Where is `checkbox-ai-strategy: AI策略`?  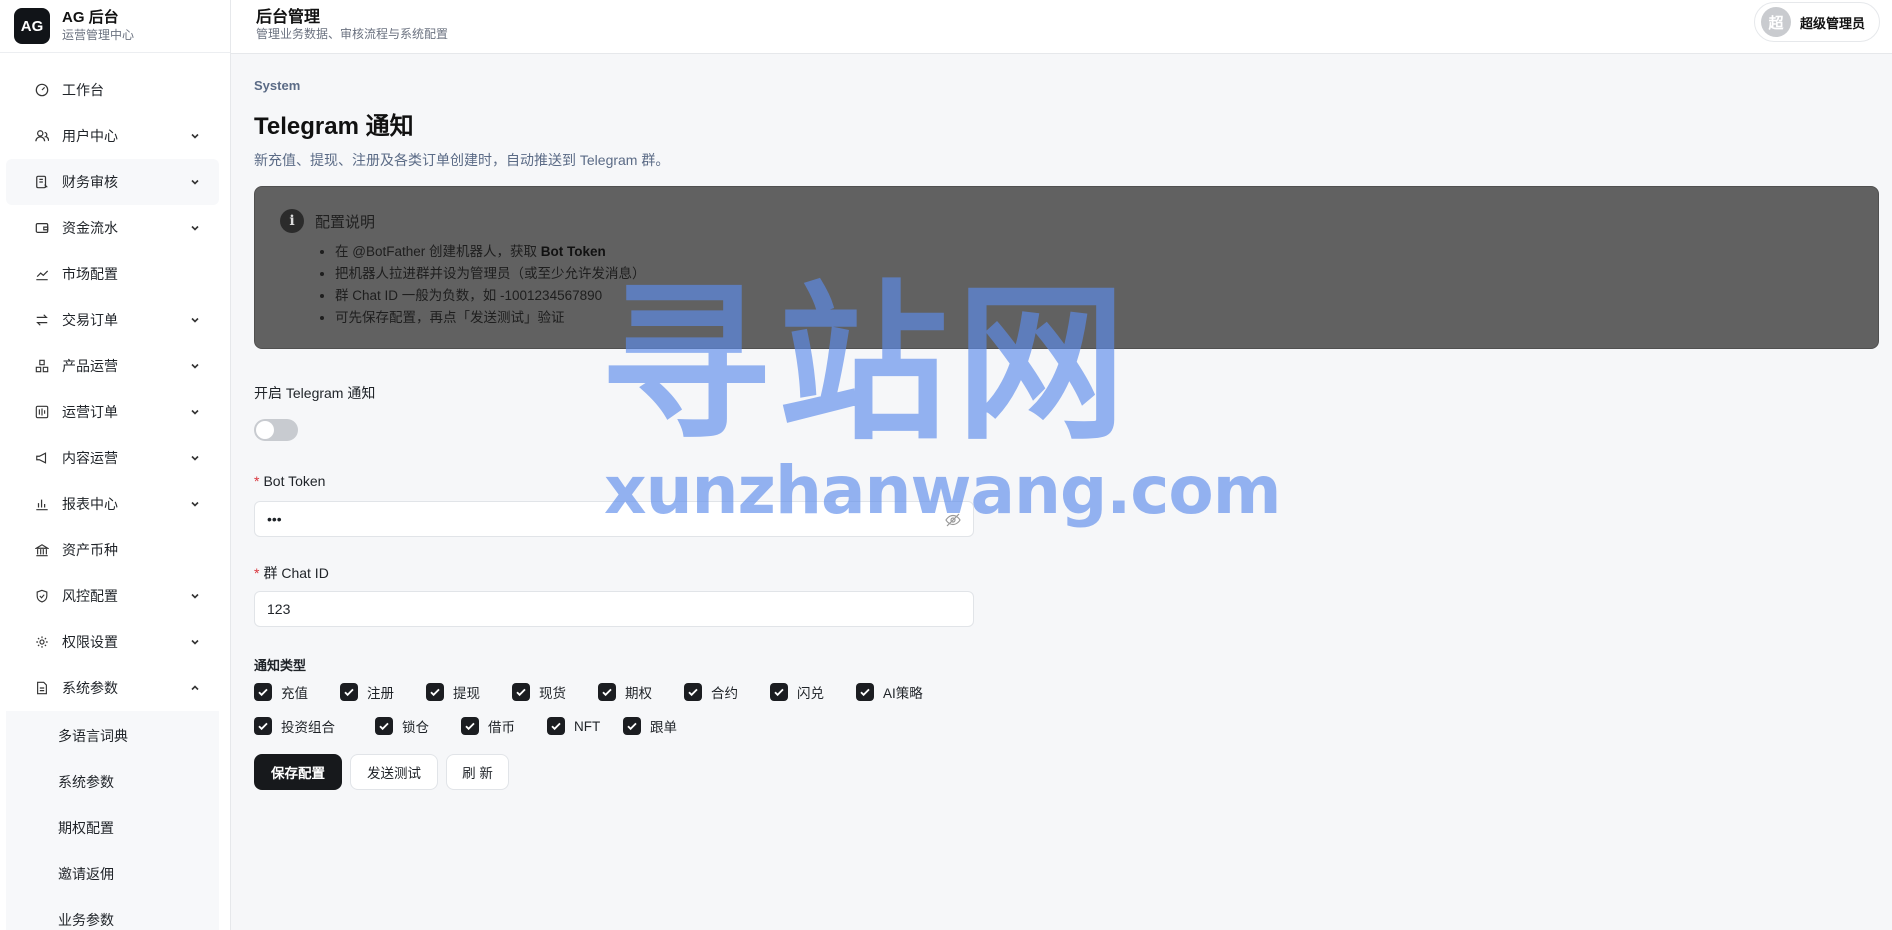 checkbox-ai-strategy: AI策略 is located at coordinates (901, 692).